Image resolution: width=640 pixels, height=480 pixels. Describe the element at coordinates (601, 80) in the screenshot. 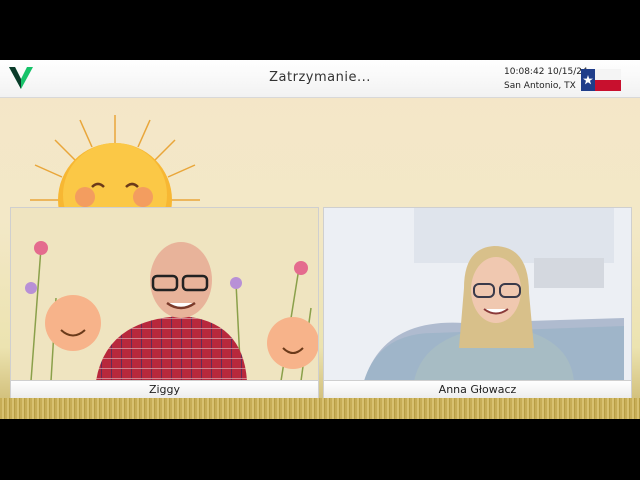

I see `texas-flag-icon` at that location.